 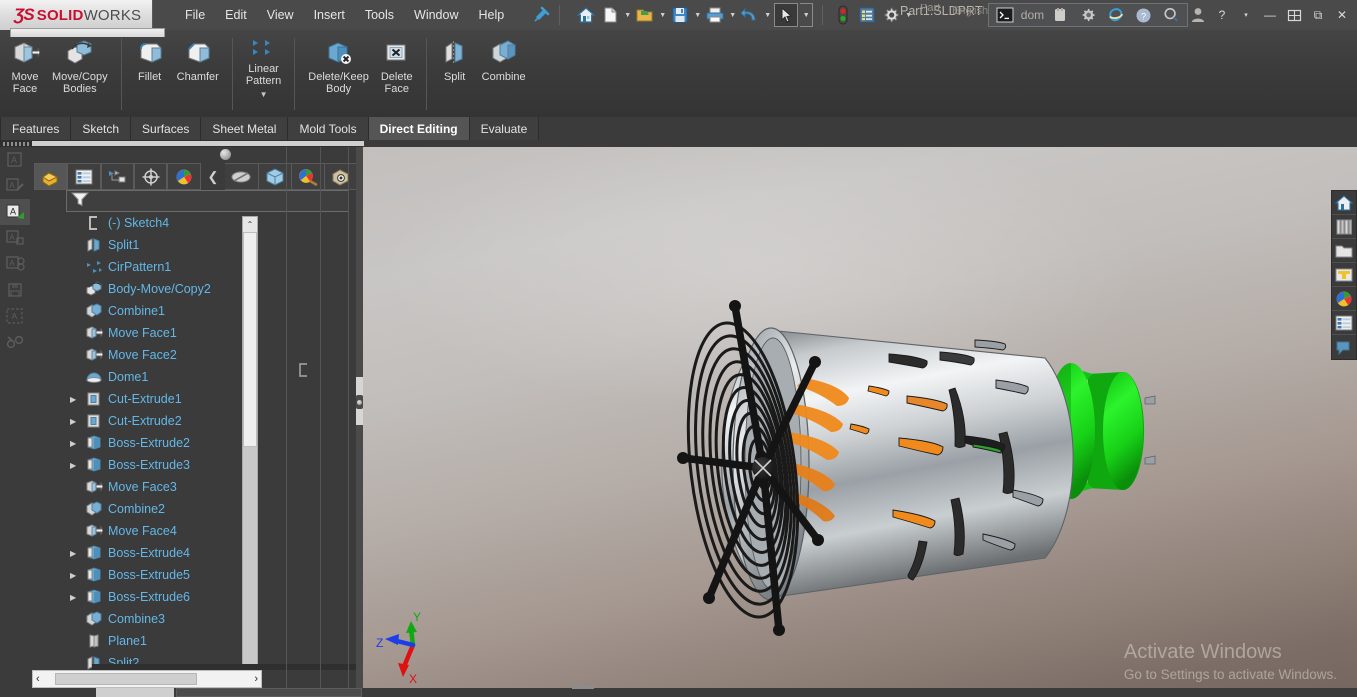 I want to click on new-document-icon, so click(x=610, y=15).